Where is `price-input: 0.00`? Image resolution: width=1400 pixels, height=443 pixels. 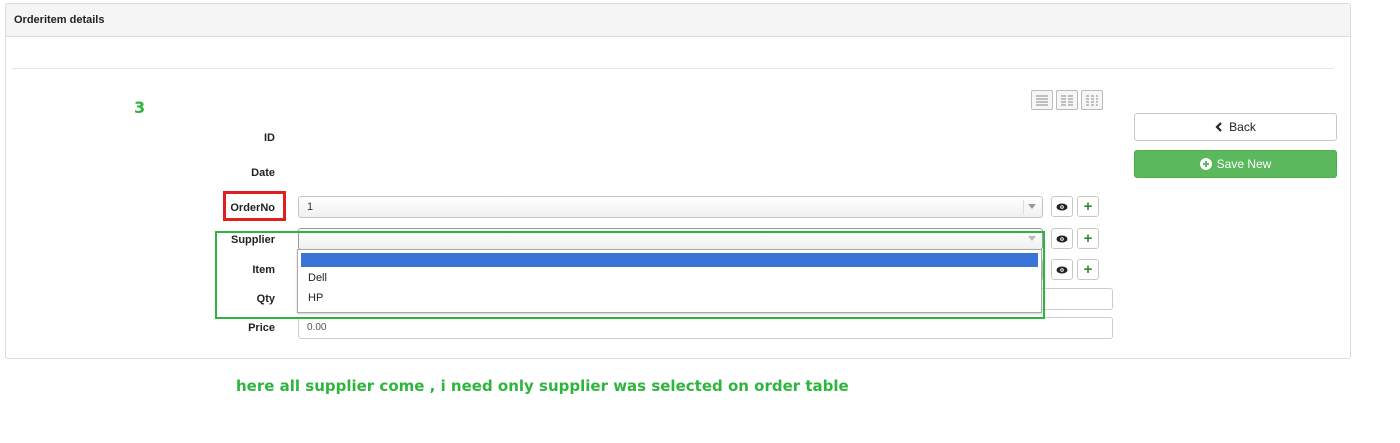
price-input: 0.00 is located at coordinates (705, 328).